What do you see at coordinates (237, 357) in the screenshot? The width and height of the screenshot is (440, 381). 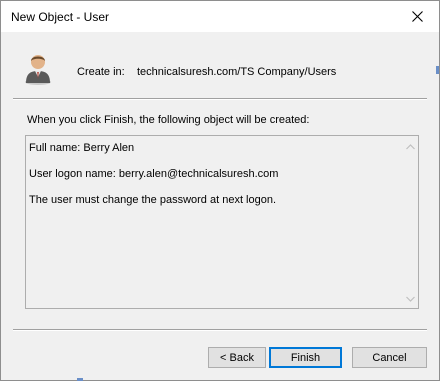 I see `back-button: < Back` at bounding box center [237, 357].